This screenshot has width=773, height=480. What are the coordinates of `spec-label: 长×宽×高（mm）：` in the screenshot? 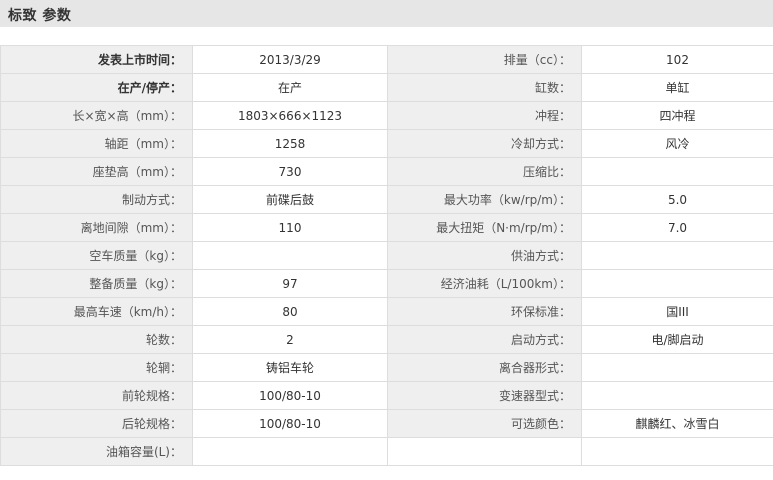 It's located at (96, 115).